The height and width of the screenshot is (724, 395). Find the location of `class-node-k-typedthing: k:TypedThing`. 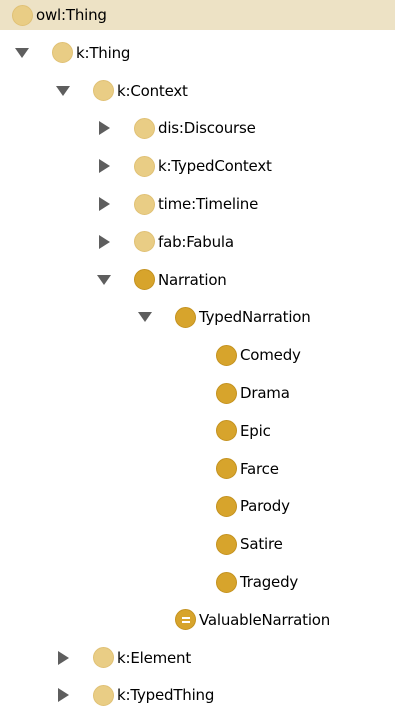

class-node-k-typedthing: k:TypedThing is located at coordinates (153, 695).